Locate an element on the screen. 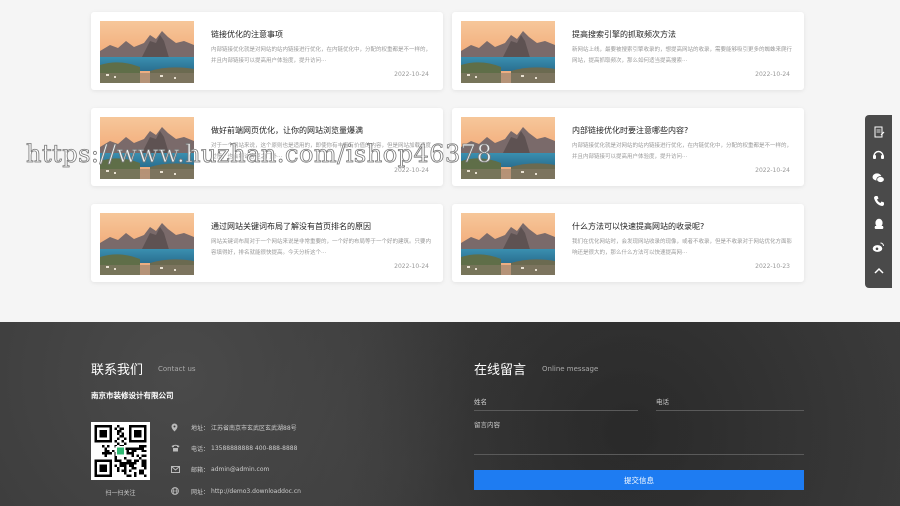 The width and height of the screenshot is (900, 506). message-field: 留言内容 is located at coordinates (487, 424).